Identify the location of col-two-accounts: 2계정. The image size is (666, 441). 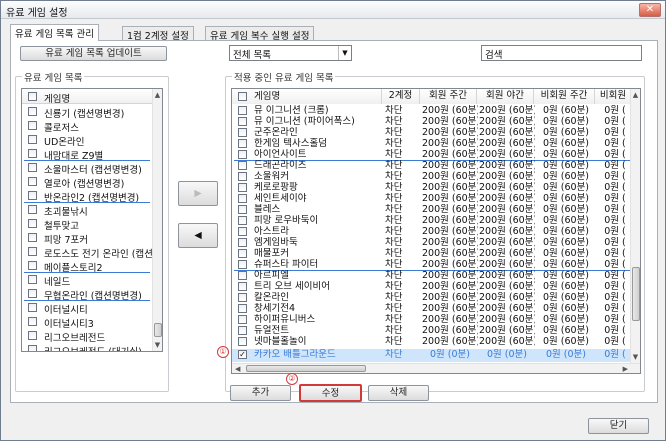
(401, 96).